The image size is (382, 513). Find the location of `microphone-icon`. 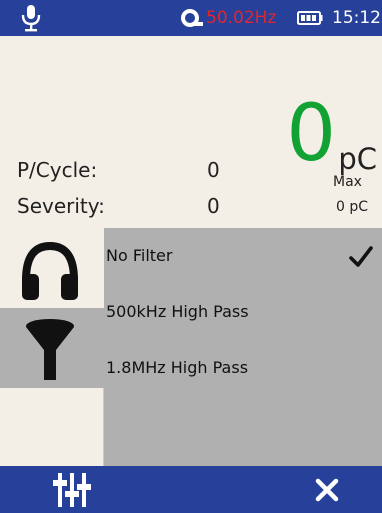

microphone-icon is located at coordinates (31, 18).